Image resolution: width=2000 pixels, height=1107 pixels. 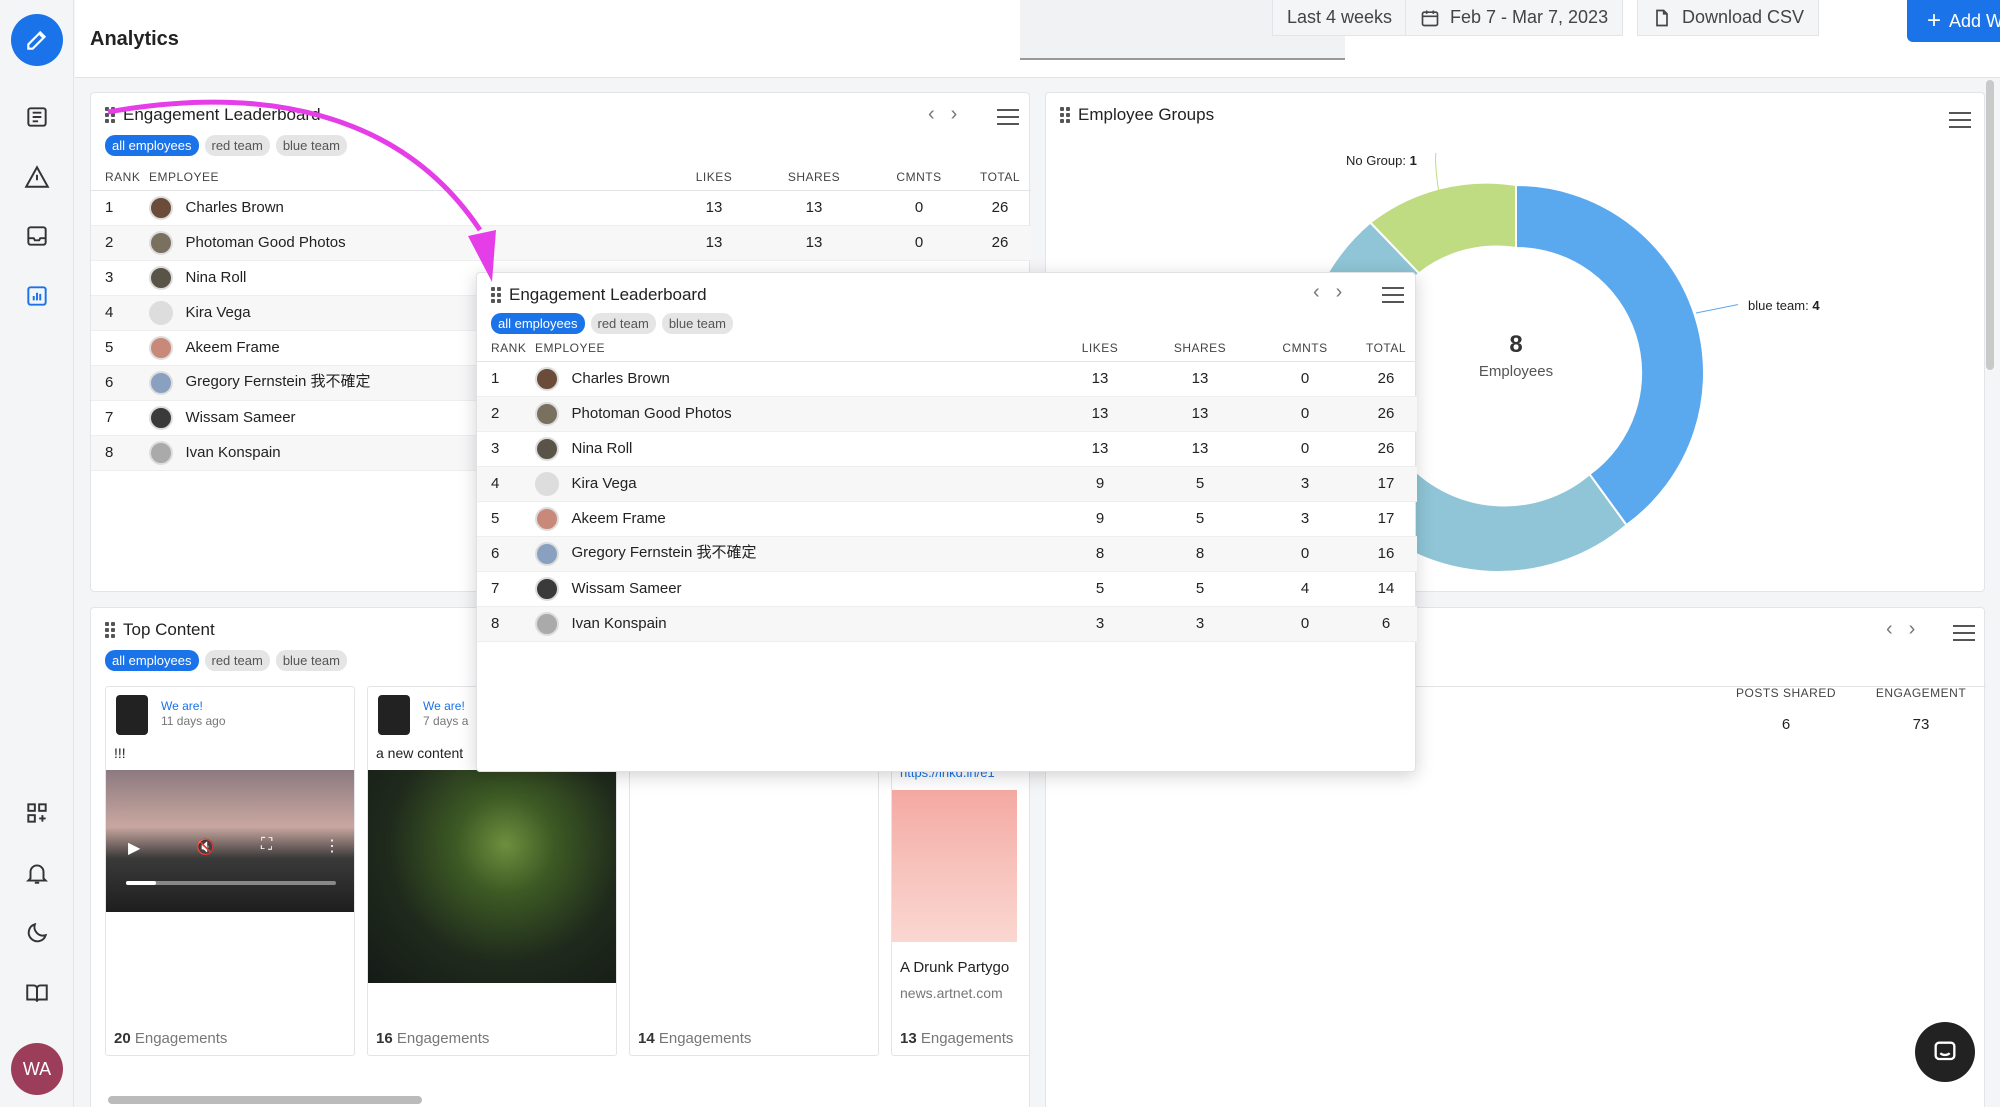 I want to click on bar-chart-icon, so click(x=37, y=296).